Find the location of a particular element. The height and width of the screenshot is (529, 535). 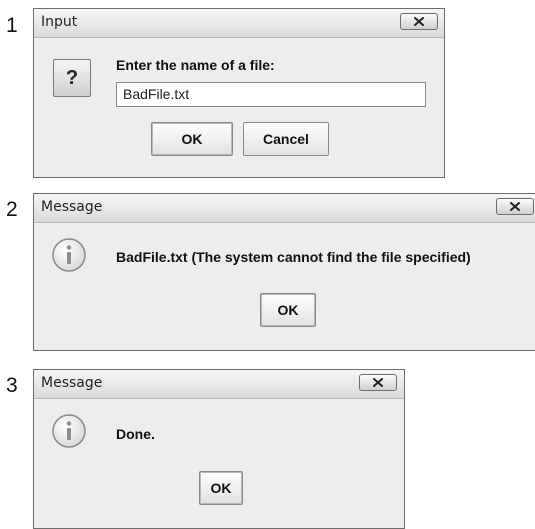

step-number-3: 3 is located at coordinates (12, 385).